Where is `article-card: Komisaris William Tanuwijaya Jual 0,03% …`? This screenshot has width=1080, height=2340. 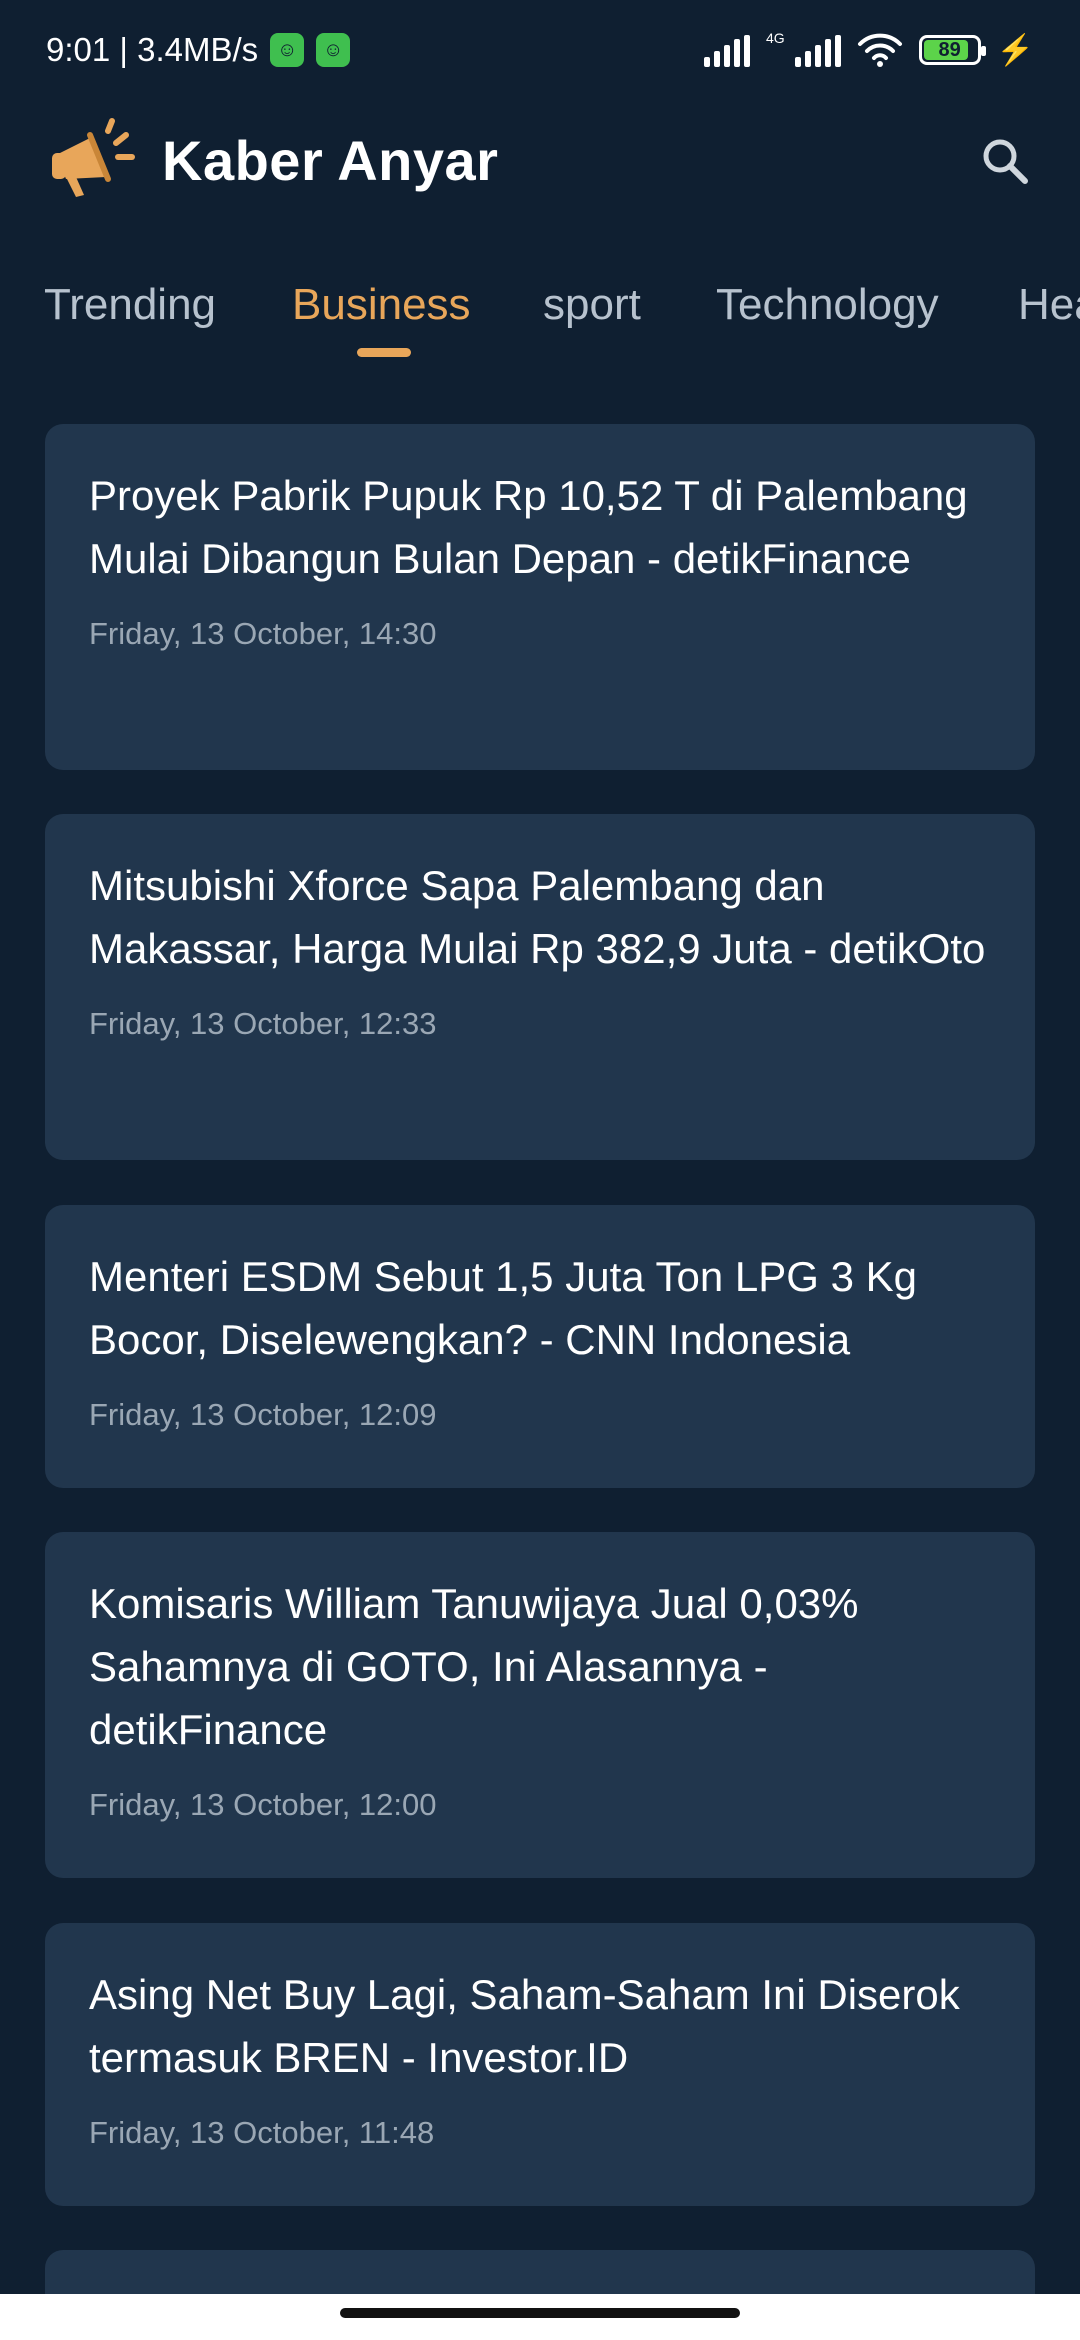
article-card: Komisaris William Tanuwijaya Jual 0,03% … is located at coordinates (540, 1705).